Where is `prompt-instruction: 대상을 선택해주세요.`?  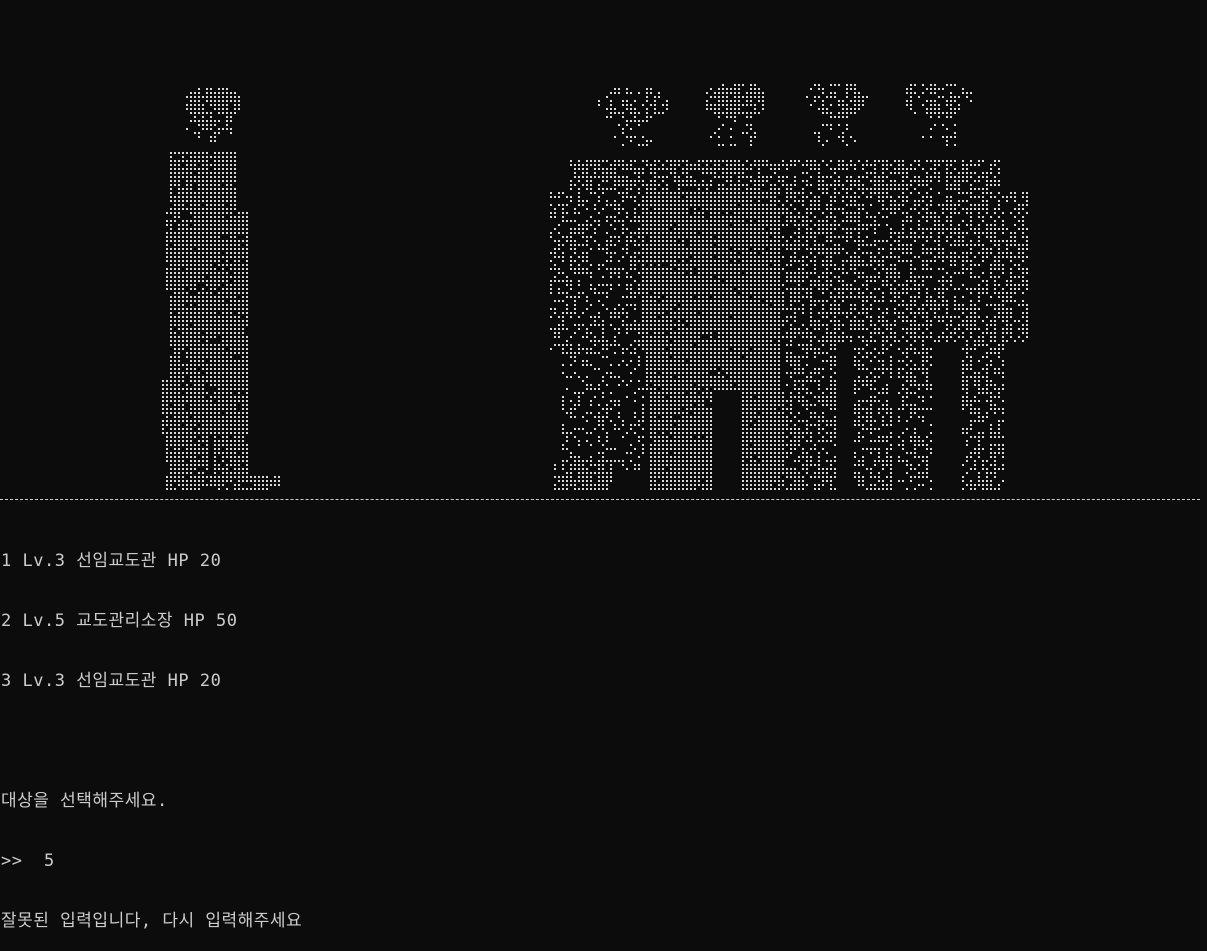 prompt-instruction: 대상을 선택해주세요. is located at coordinates (84, 801).